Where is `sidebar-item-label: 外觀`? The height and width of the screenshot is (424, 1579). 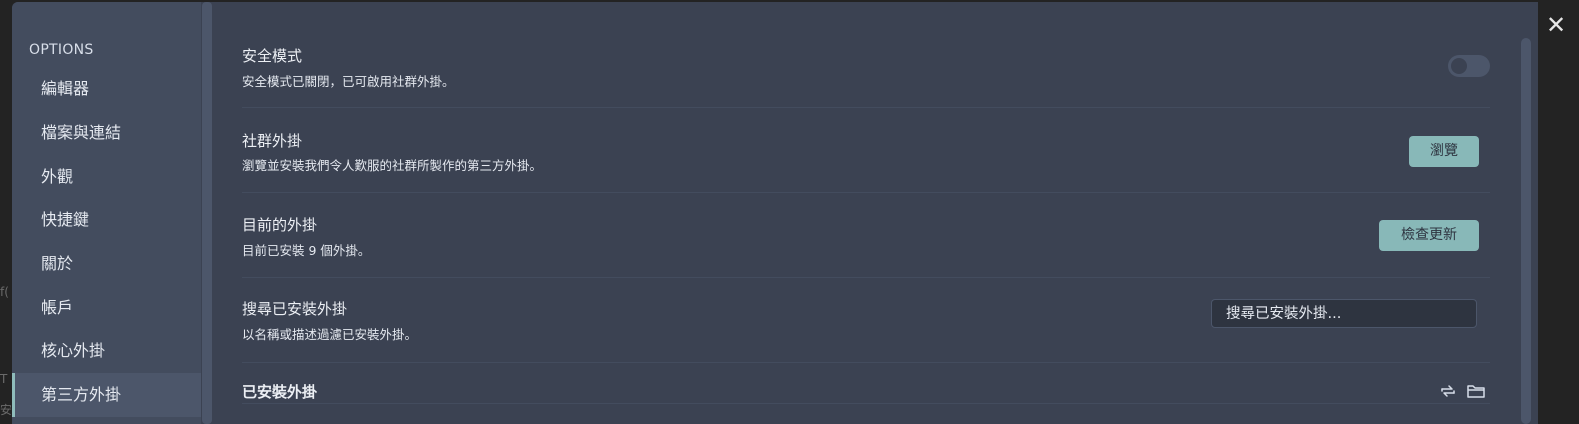
sidebar-item-label: 外觀 is located at coordinates (57, 176).